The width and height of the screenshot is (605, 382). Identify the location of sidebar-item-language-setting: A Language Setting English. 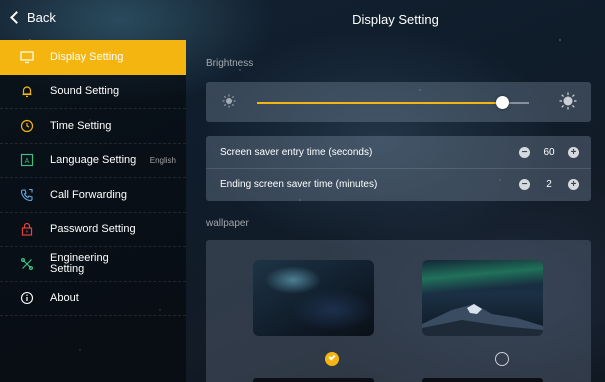
(93, 161).